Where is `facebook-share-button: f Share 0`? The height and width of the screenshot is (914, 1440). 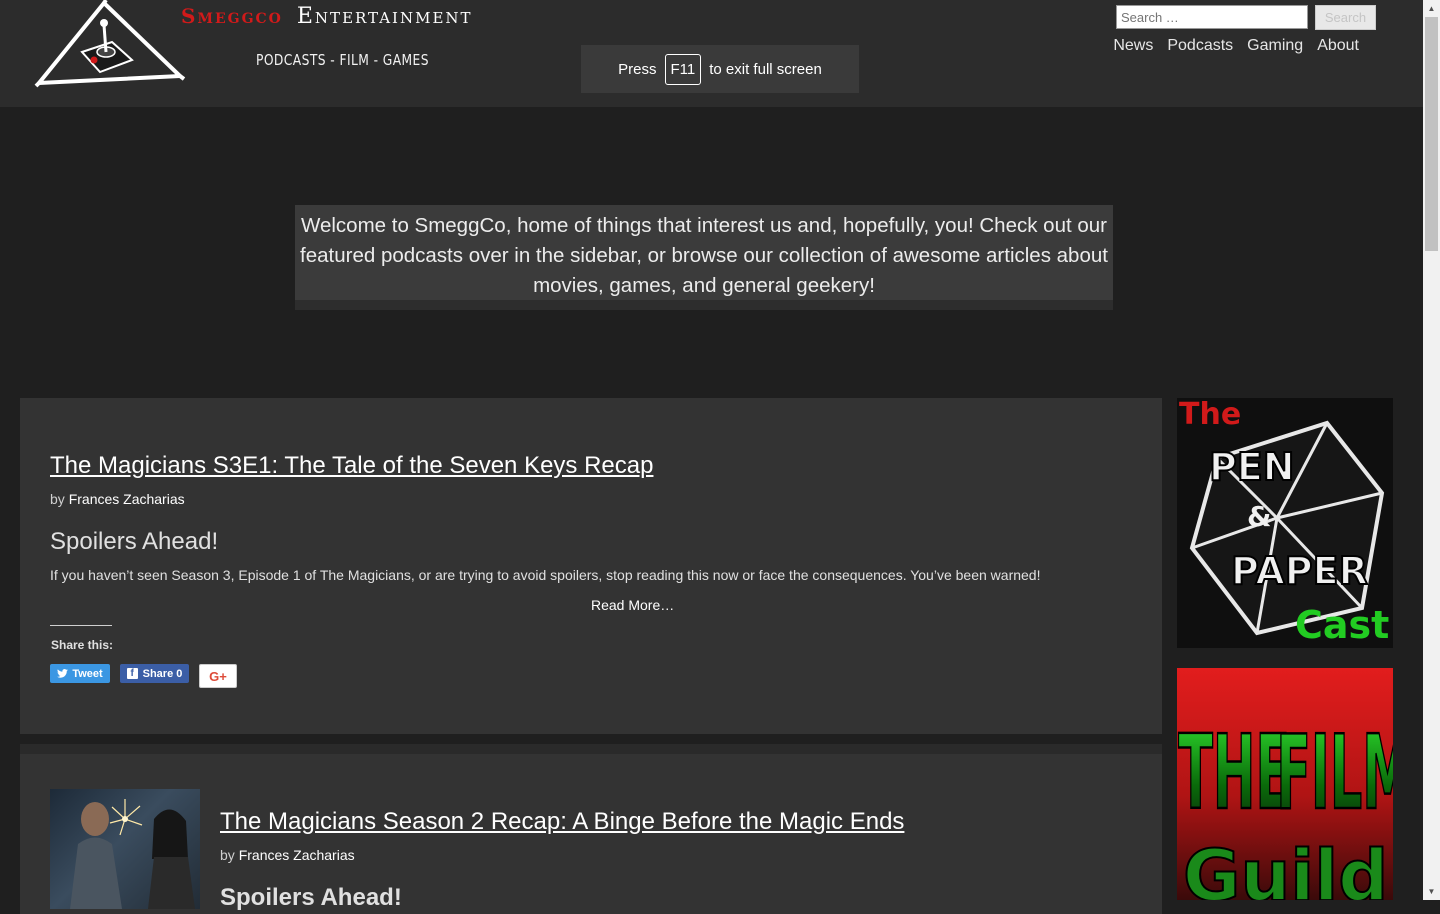
facebook-share-button: f Share 0 is located at coordinates (154, 673).